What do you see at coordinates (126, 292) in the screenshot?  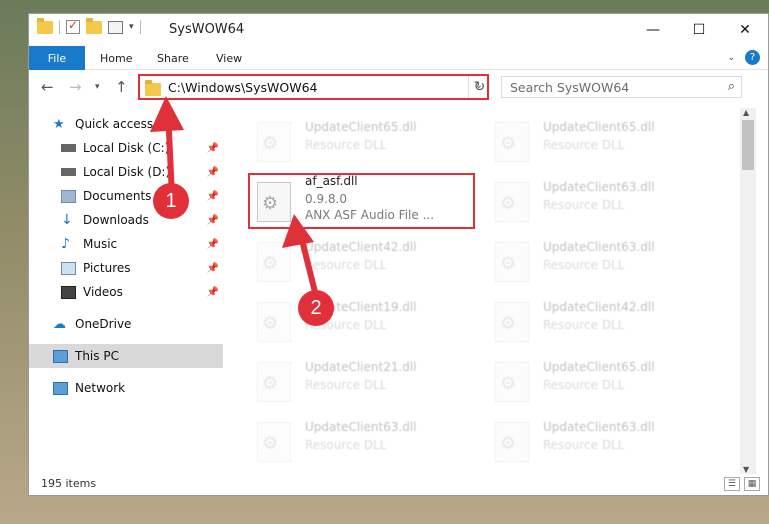 I see `sidebar-item-videos: Videos 📌` at bounding box center [126, 292].